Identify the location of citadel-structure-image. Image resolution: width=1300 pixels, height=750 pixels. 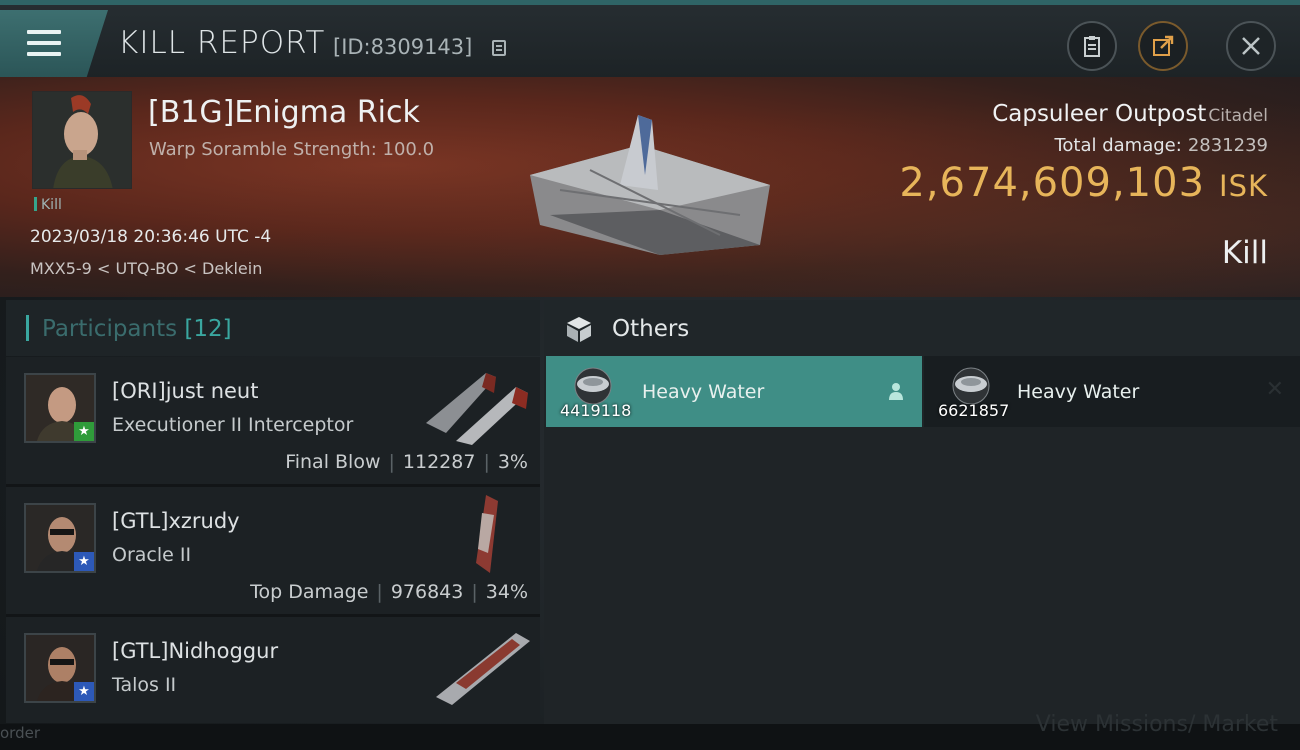
(650, 185).